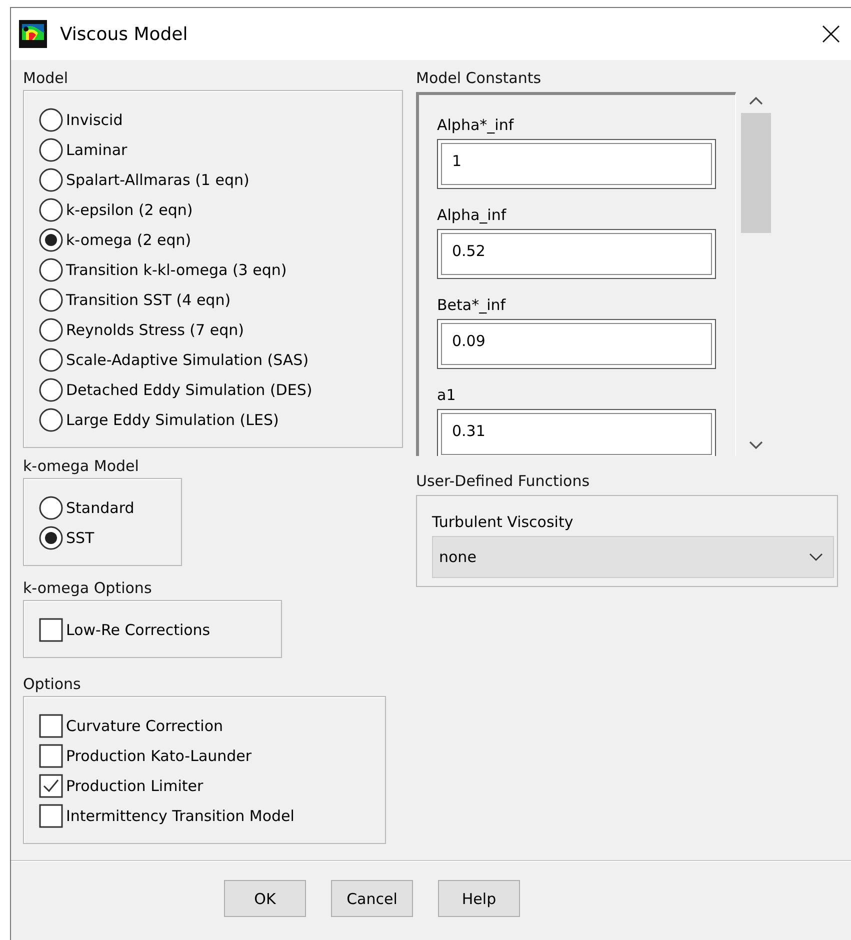 Image resolution: width=851 pixels, height=940 pixels. I want to click on group-label: k-omega Model, so click(81, 466).